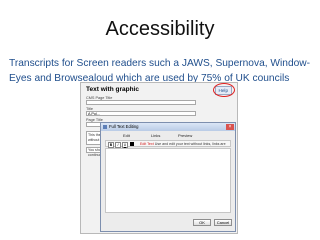 This screenshot has width=320, height=240. Describe the element at coordinates (132, 144) in the screenshot. I see `color-swatch-icon` at that location.